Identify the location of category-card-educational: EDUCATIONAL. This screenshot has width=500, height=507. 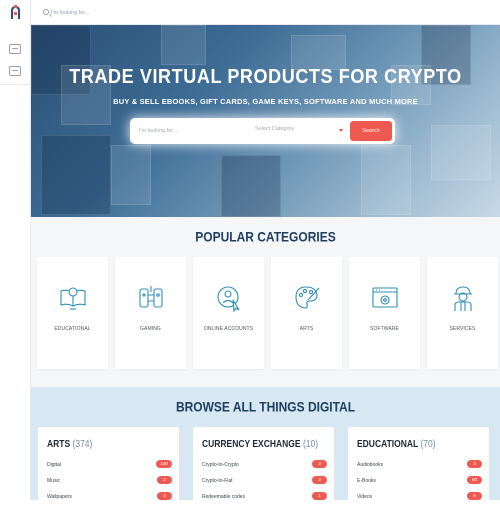
(72, 313).